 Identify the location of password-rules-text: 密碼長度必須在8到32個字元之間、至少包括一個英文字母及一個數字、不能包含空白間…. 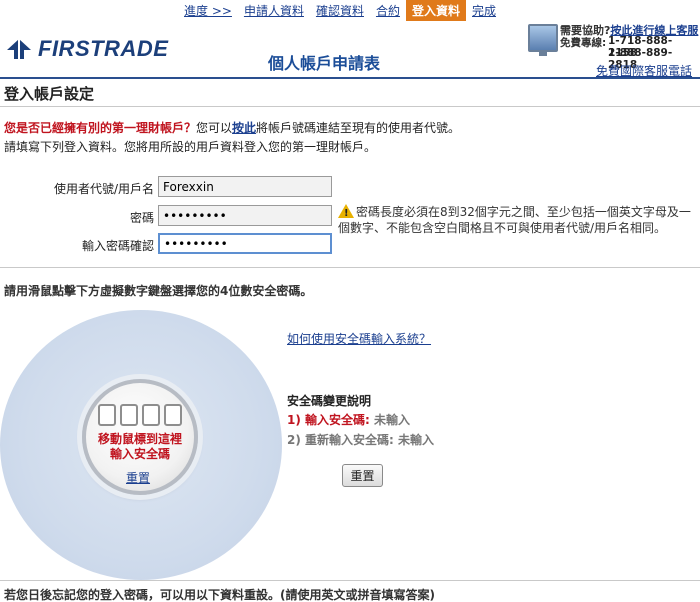
(514, 220).